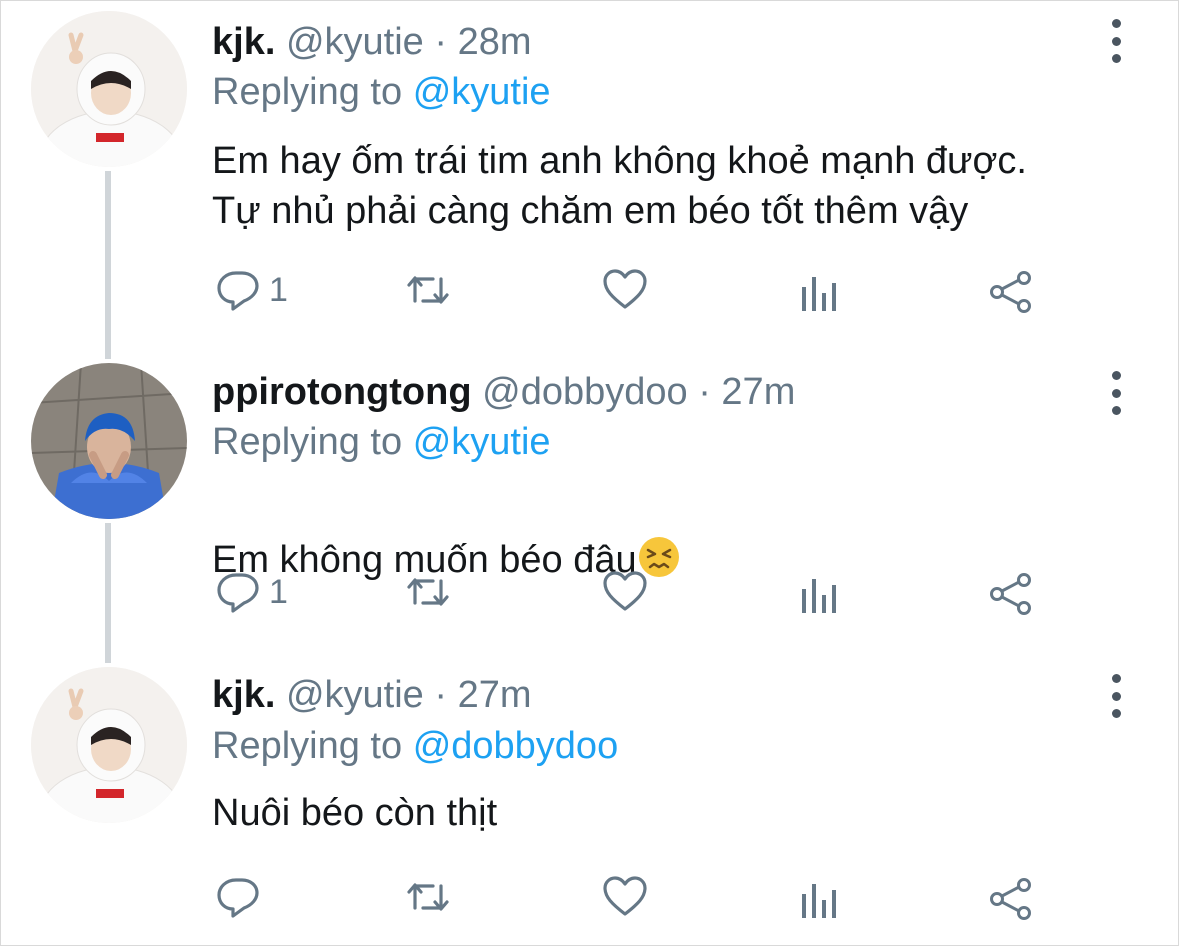 Image resolution: width=1179 pixels, height=946 pixels. Describe the element at coordinates (342, 392) in the screenshot. I see `display-name: ppirotongtong` at that location.